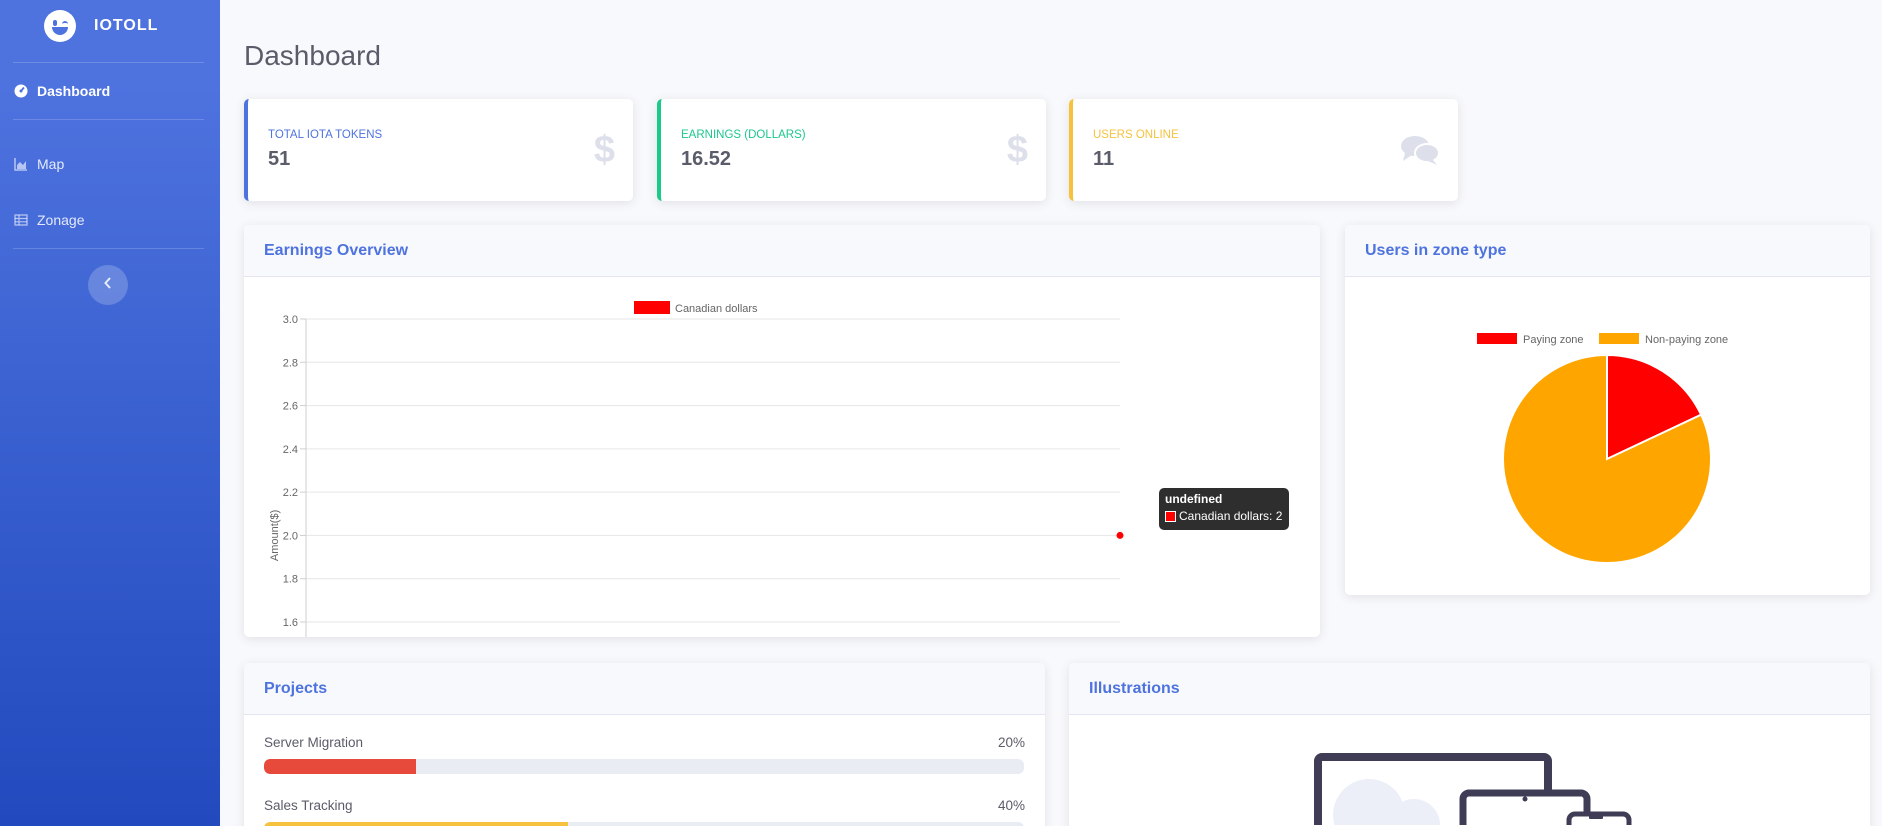 This screenshot has width=1882, height=826. Describe the element at coordinates (1420, 154) in the screenshot. I see `comments-icon` at that location.